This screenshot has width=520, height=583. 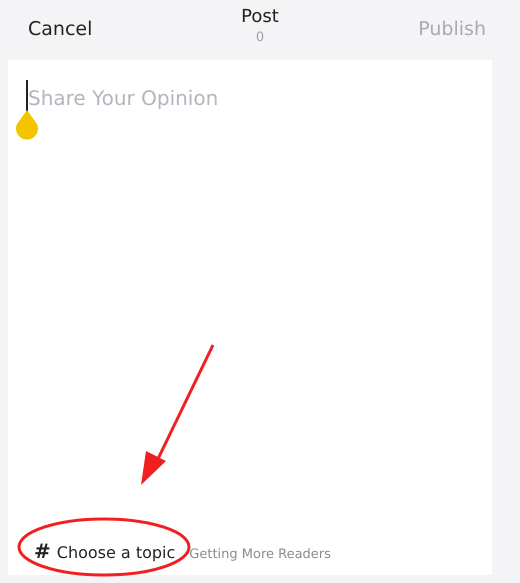 I want to click on hint-text: Getting More Readers, so click(x=260, y=554).